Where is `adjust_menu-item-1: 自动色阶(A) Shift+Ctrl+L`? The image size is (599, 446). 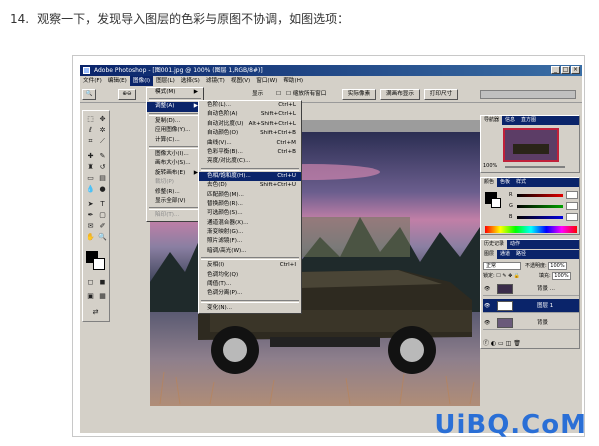 adjust_menu-item-1: 自动色阶(A) Shift+Ctrl+L is located at coordinates (250, 114).